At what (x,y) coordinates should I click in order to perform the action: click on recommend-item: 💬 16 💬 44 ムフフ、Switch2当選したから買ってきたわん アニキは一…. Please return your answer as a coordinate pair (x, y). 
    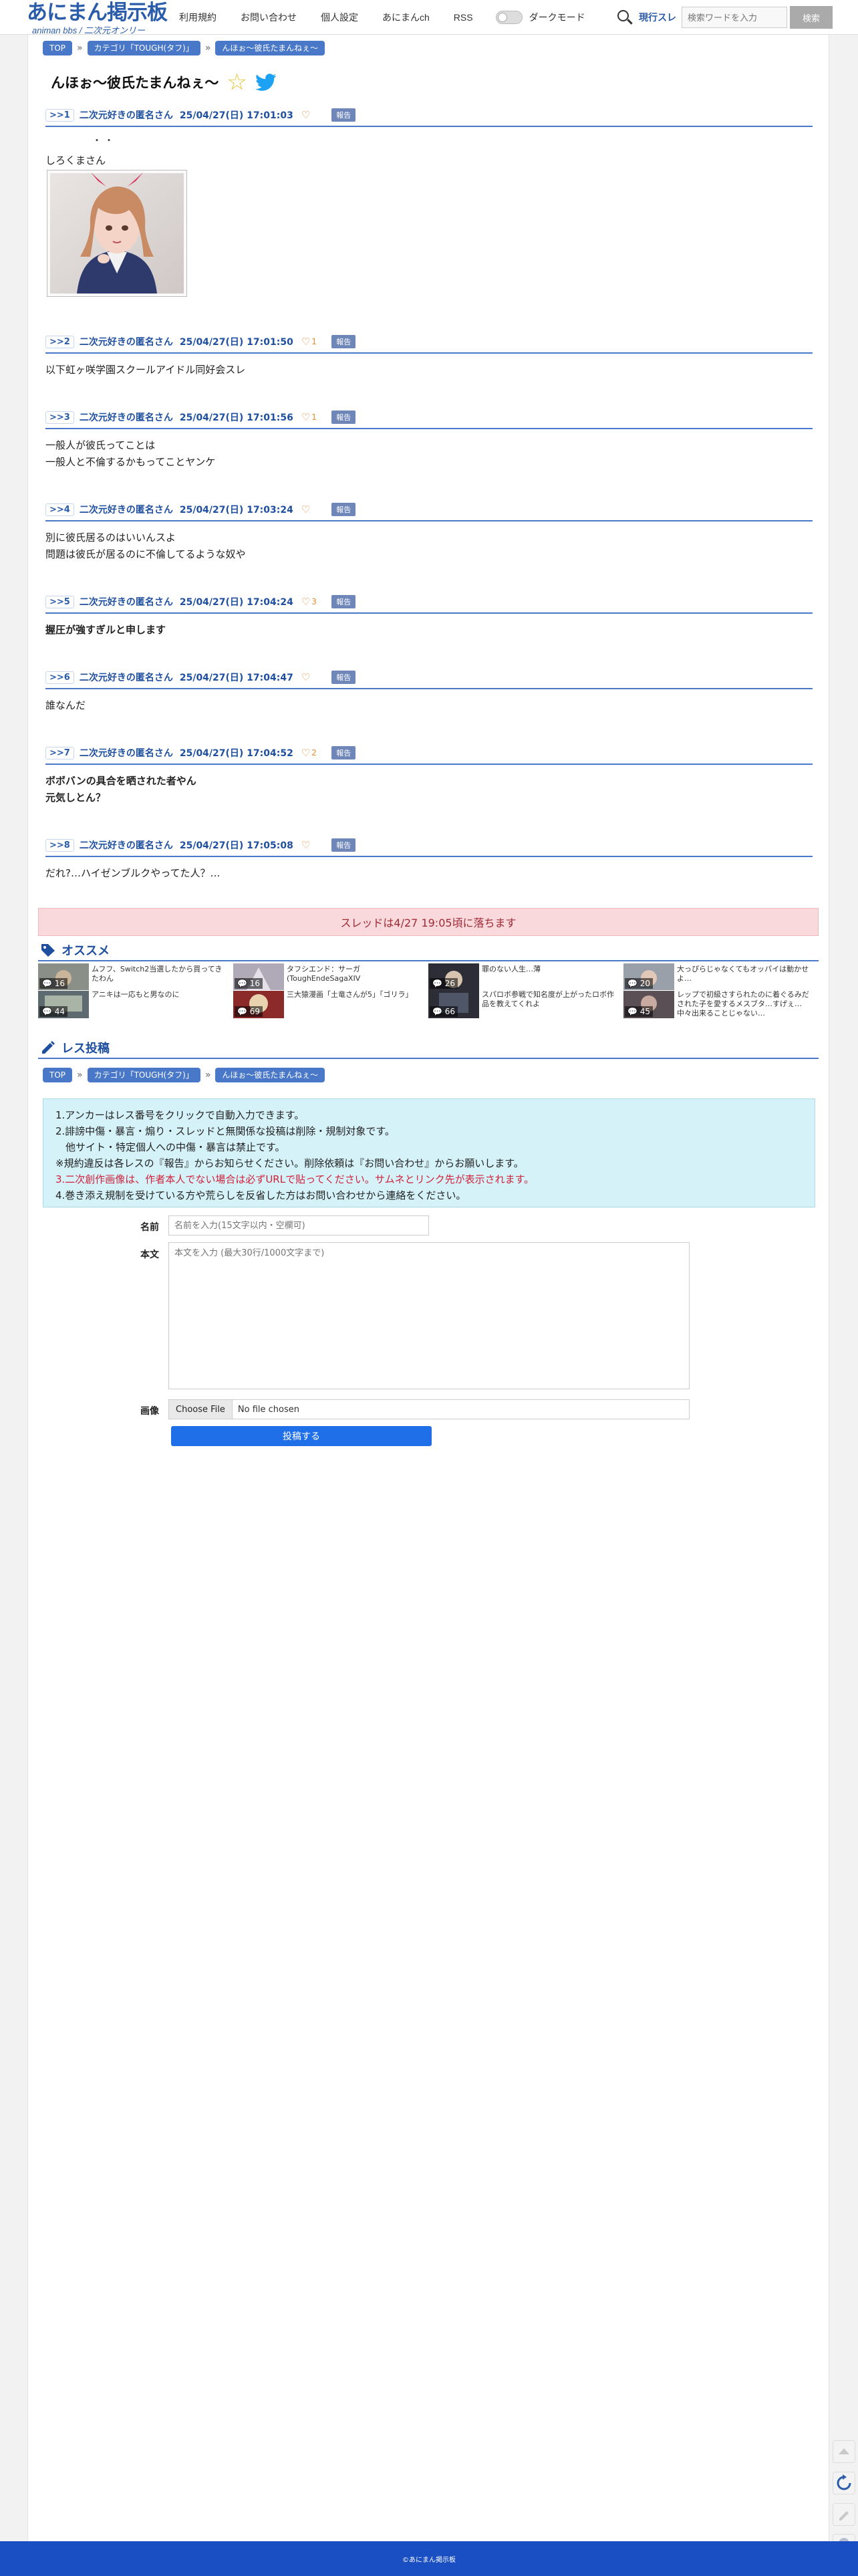
    Looking at the image, I should click on (134, 990).